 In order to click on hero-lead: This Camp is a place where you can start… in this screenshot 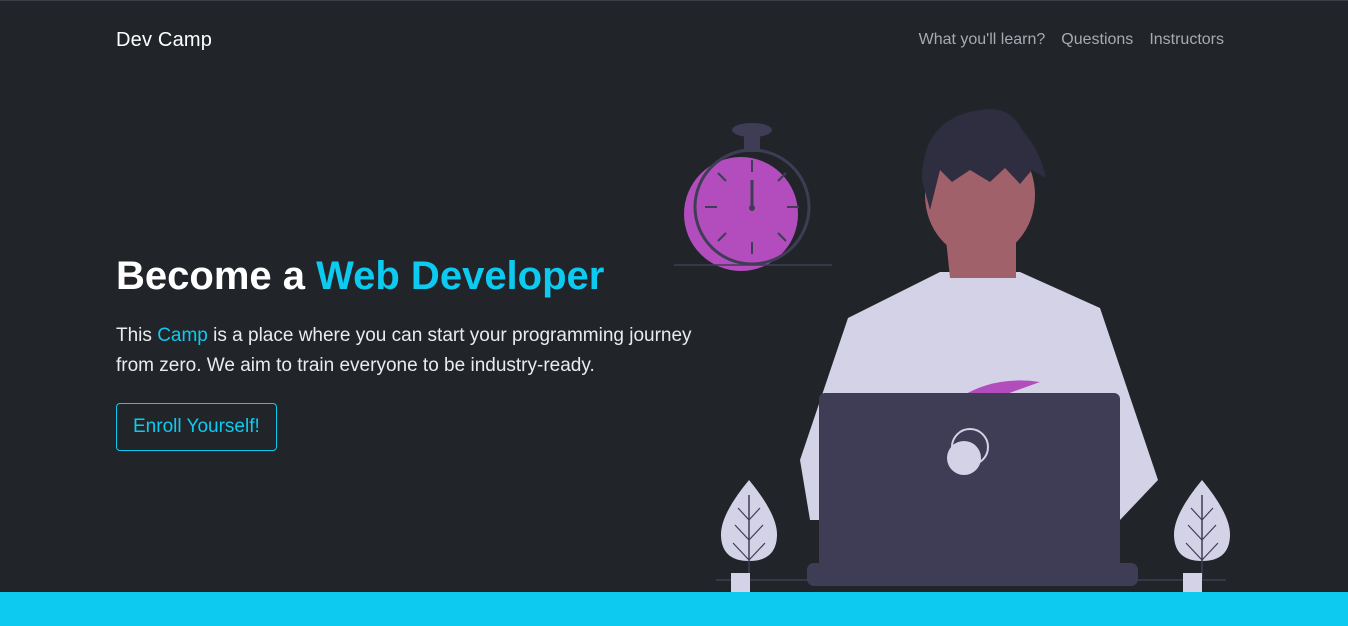, I will do `click(406, 351)`.